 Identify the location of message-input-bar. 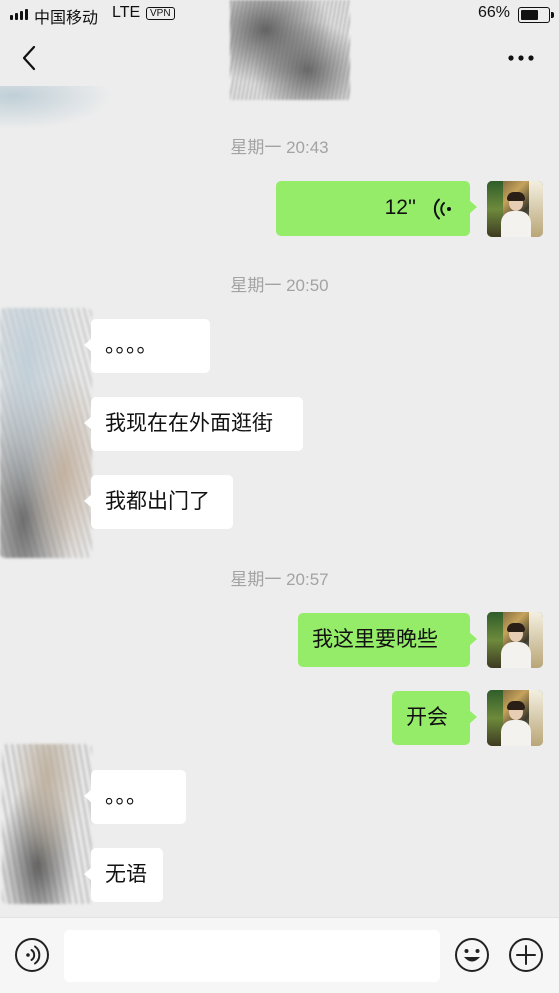
(279, 955).